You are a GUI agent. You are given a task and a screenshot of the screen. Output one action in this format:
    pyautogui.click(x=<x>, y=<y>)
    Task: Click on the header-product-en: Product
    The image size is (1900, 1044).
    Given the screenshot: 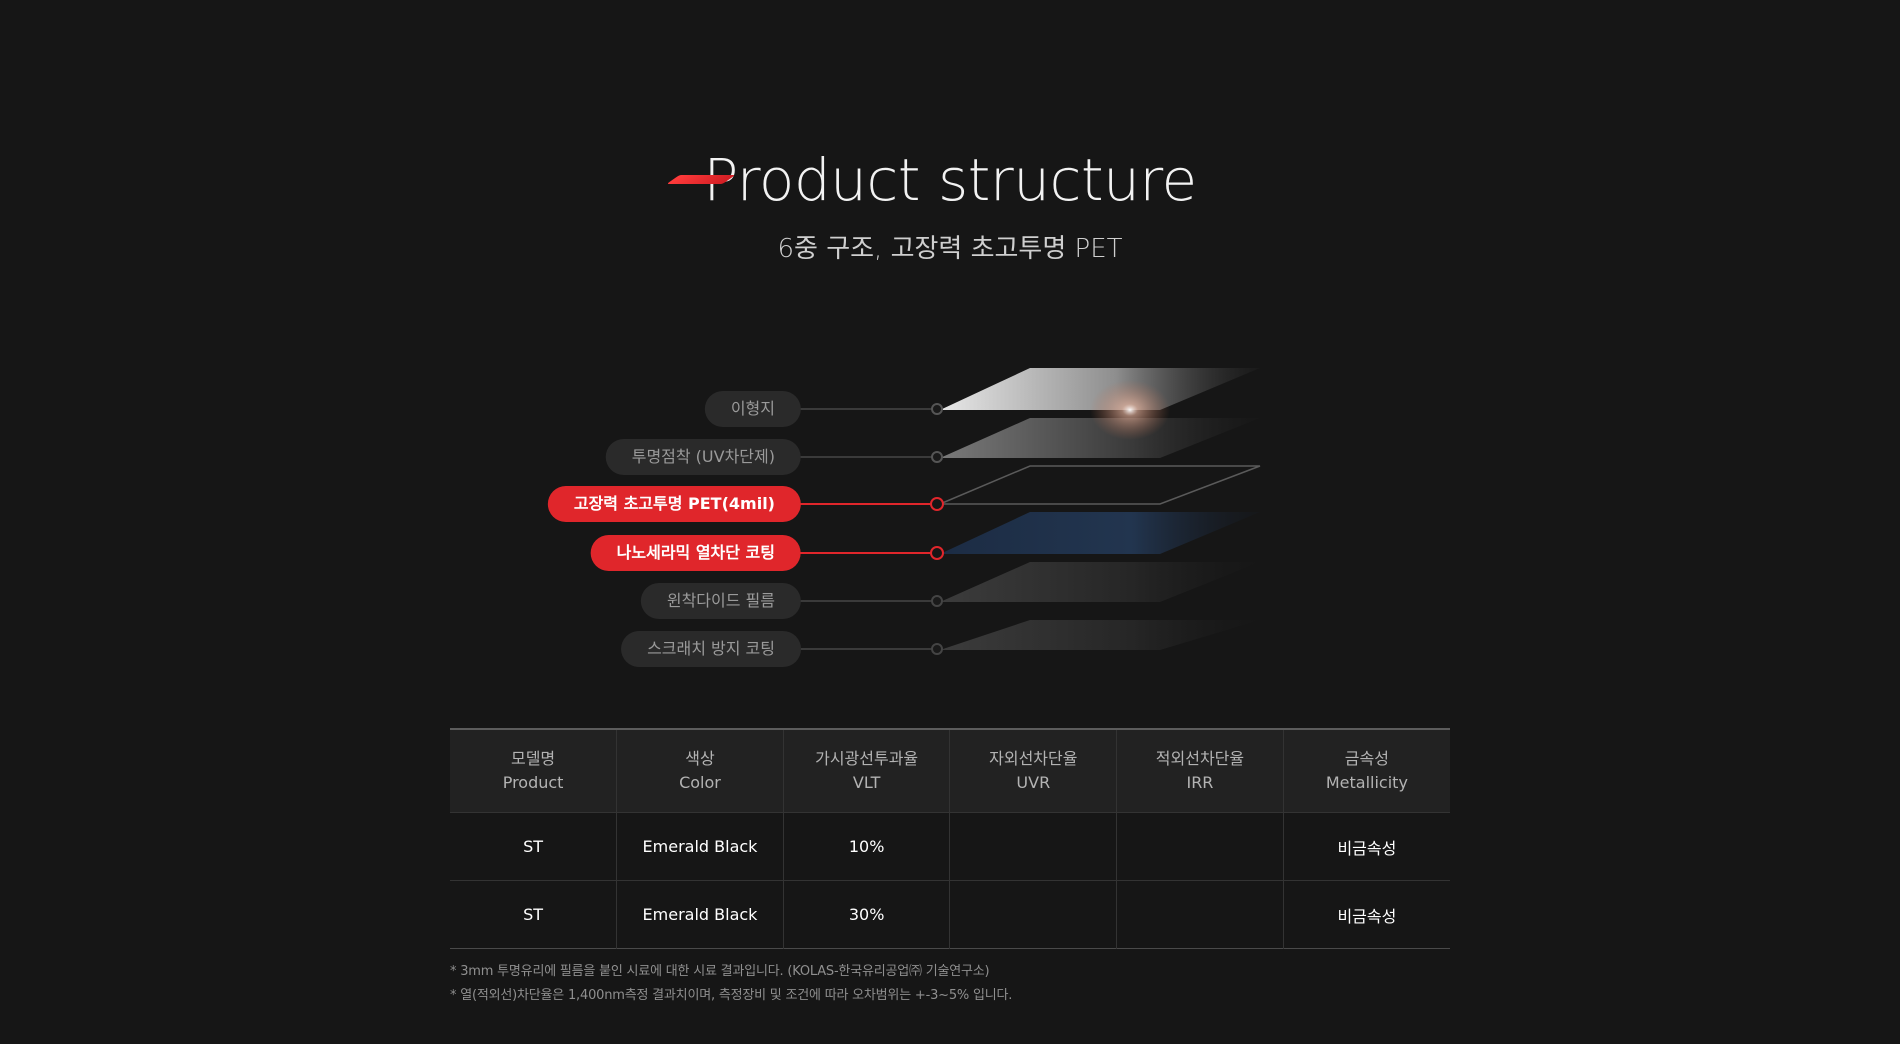 What is the action you would take?
    pyautogui.click(x=533, y=782)
    